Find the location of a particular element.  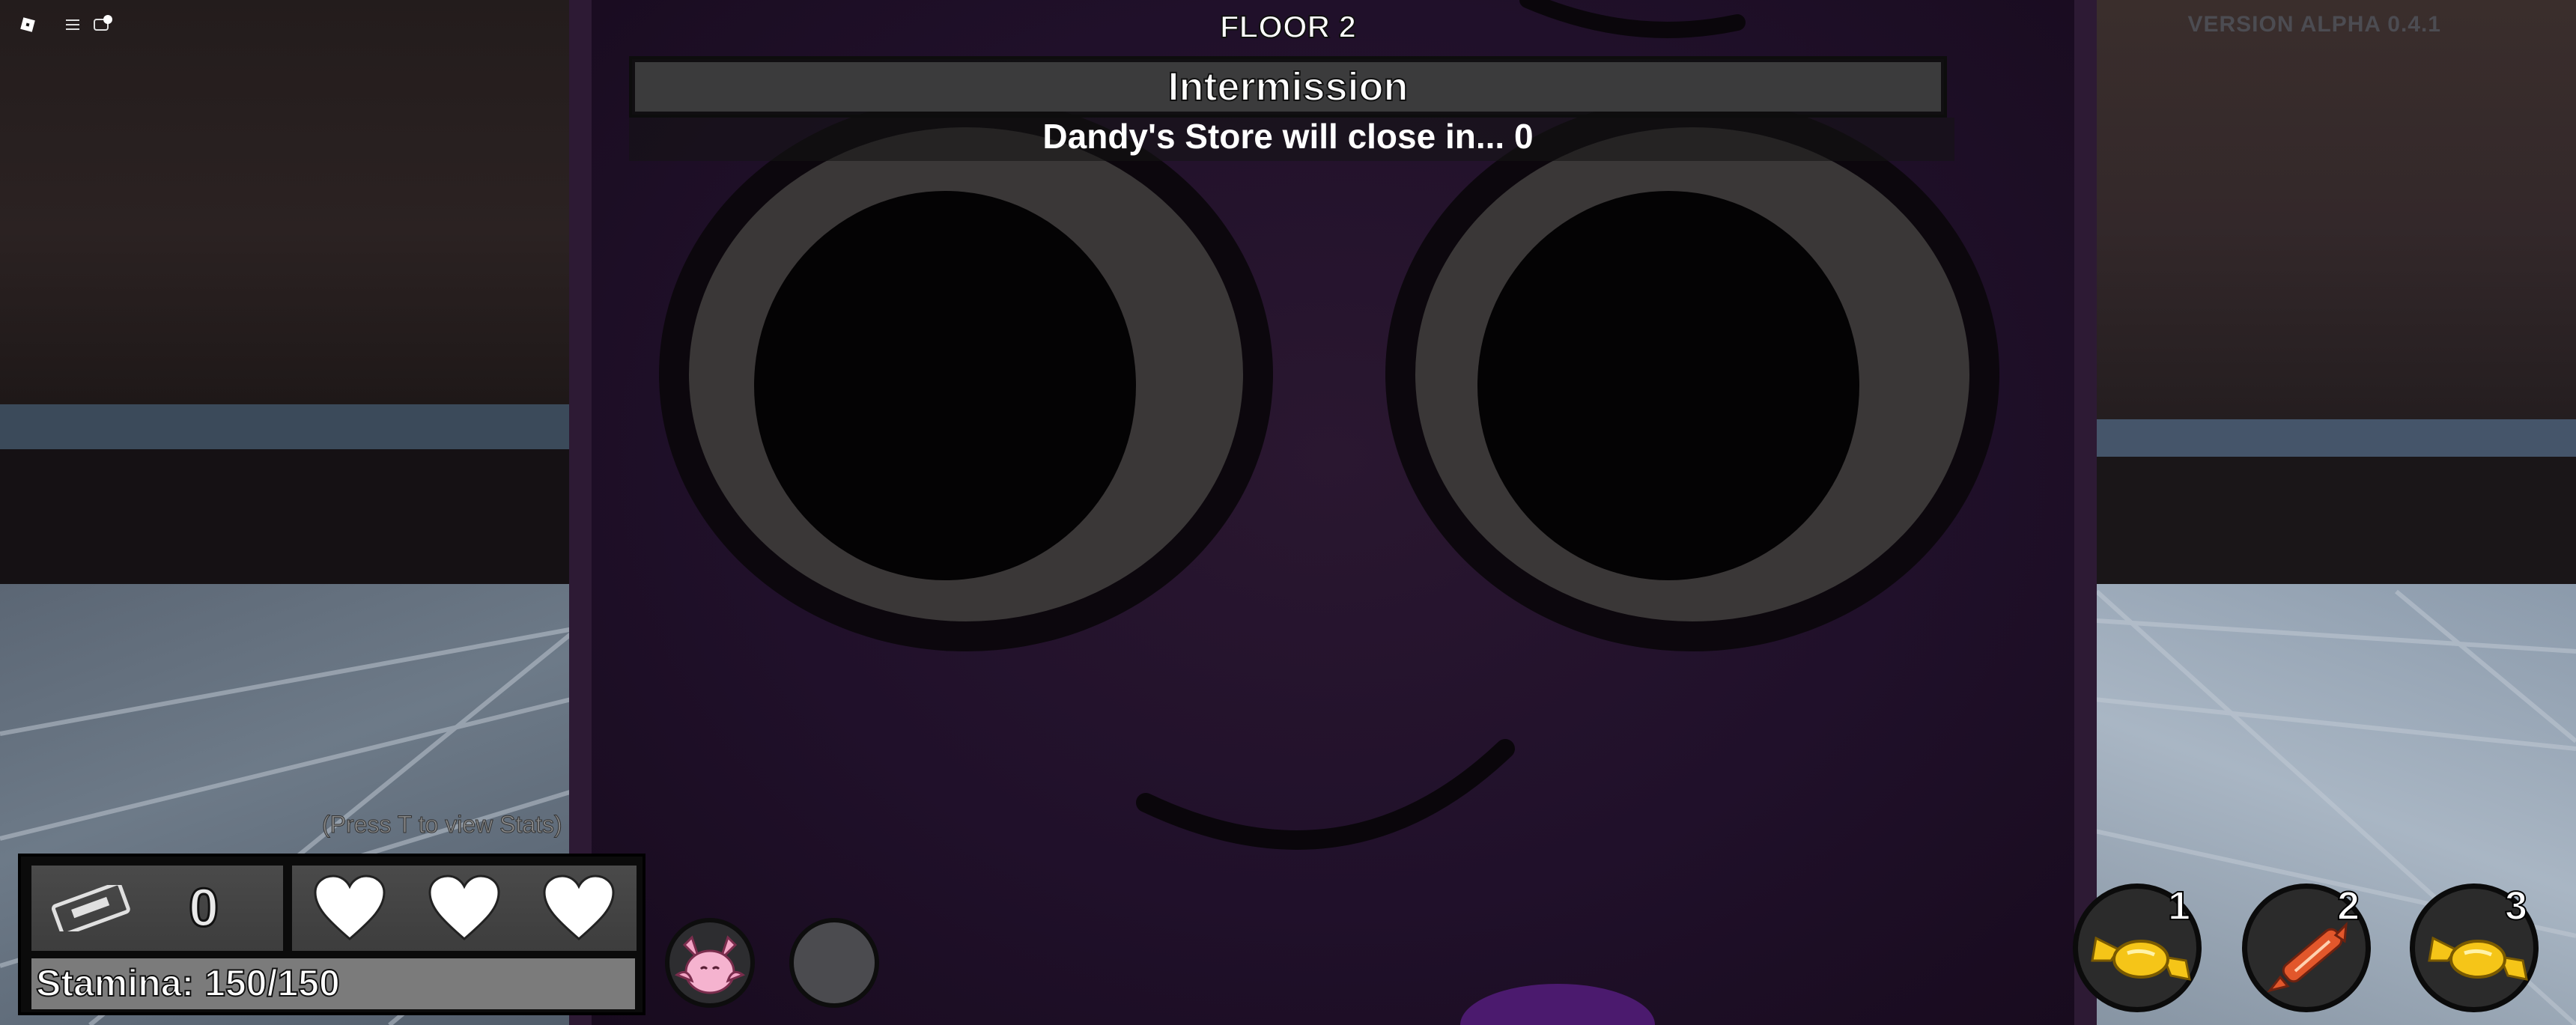

stamina-bar: Stamina: 150/150 is located at coordinates (333, 984).